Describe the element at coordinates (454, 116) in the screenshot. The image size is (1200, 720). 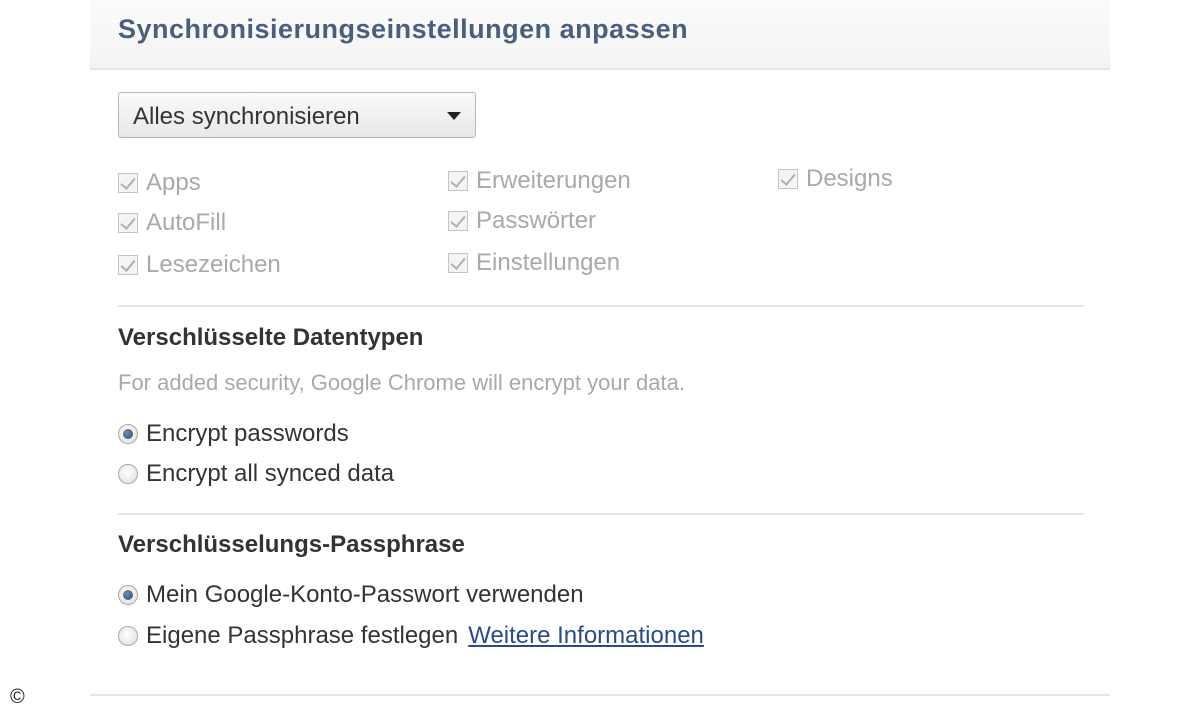
I see `chevron-down-icon` at that location.